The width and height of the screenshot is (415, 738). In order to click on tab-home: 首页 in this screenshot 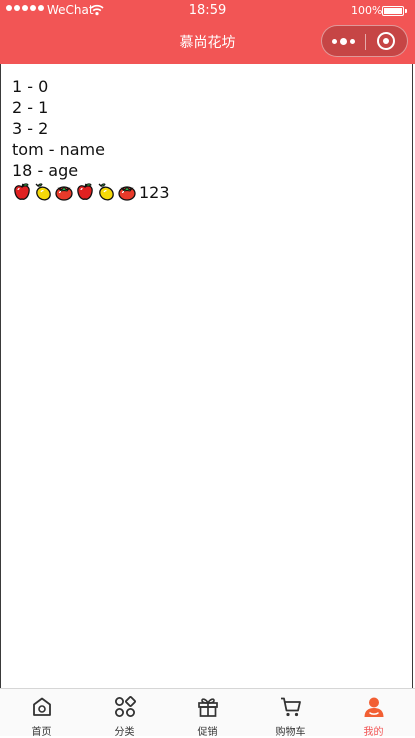, I will do `click(41, 713)`.